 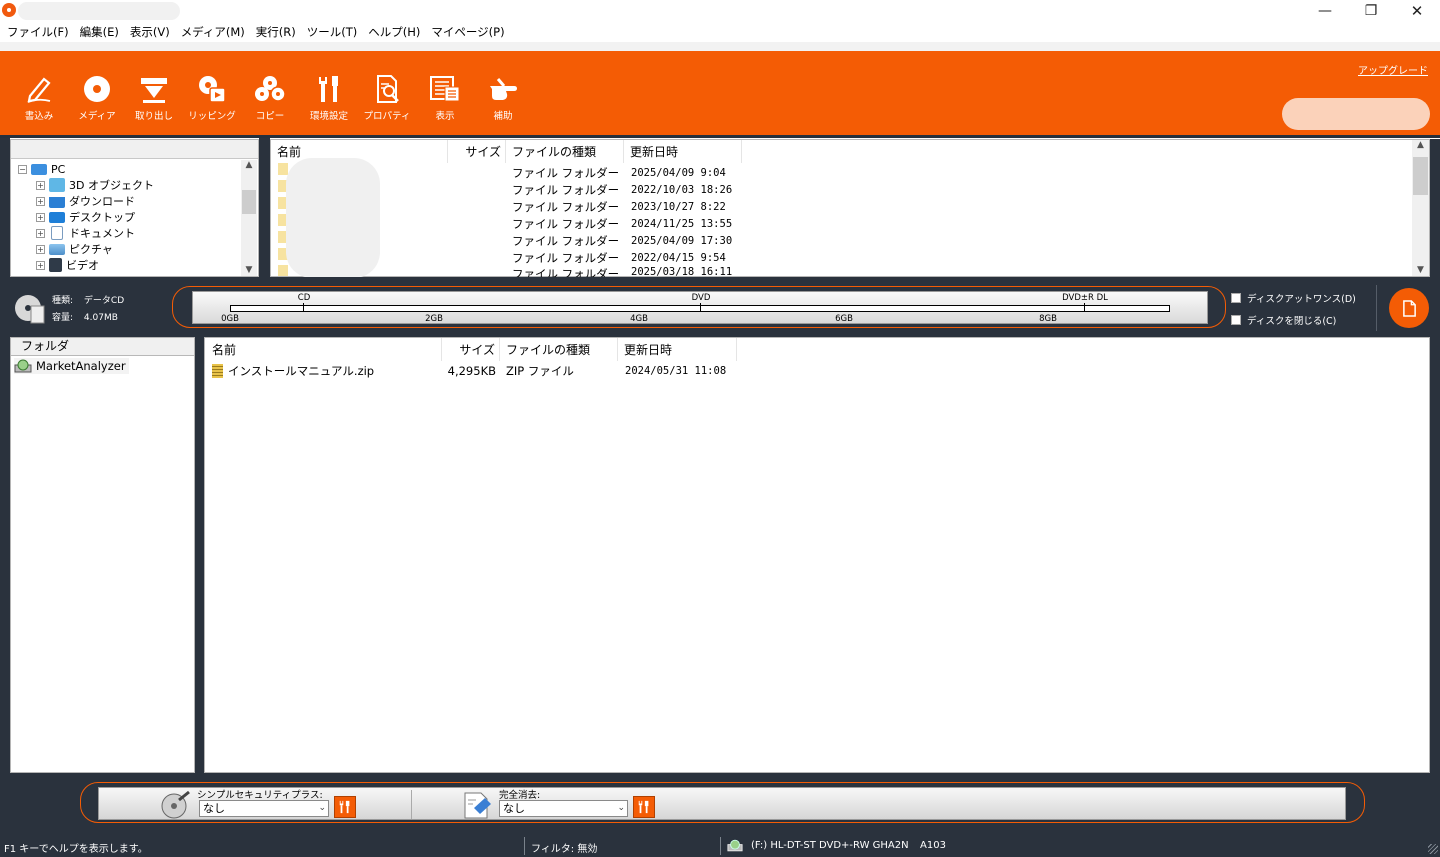 What do you see at coordinates (57, 185) in the screenshot?
I see `3d-objects-icon` at bounding box center [57, 185].